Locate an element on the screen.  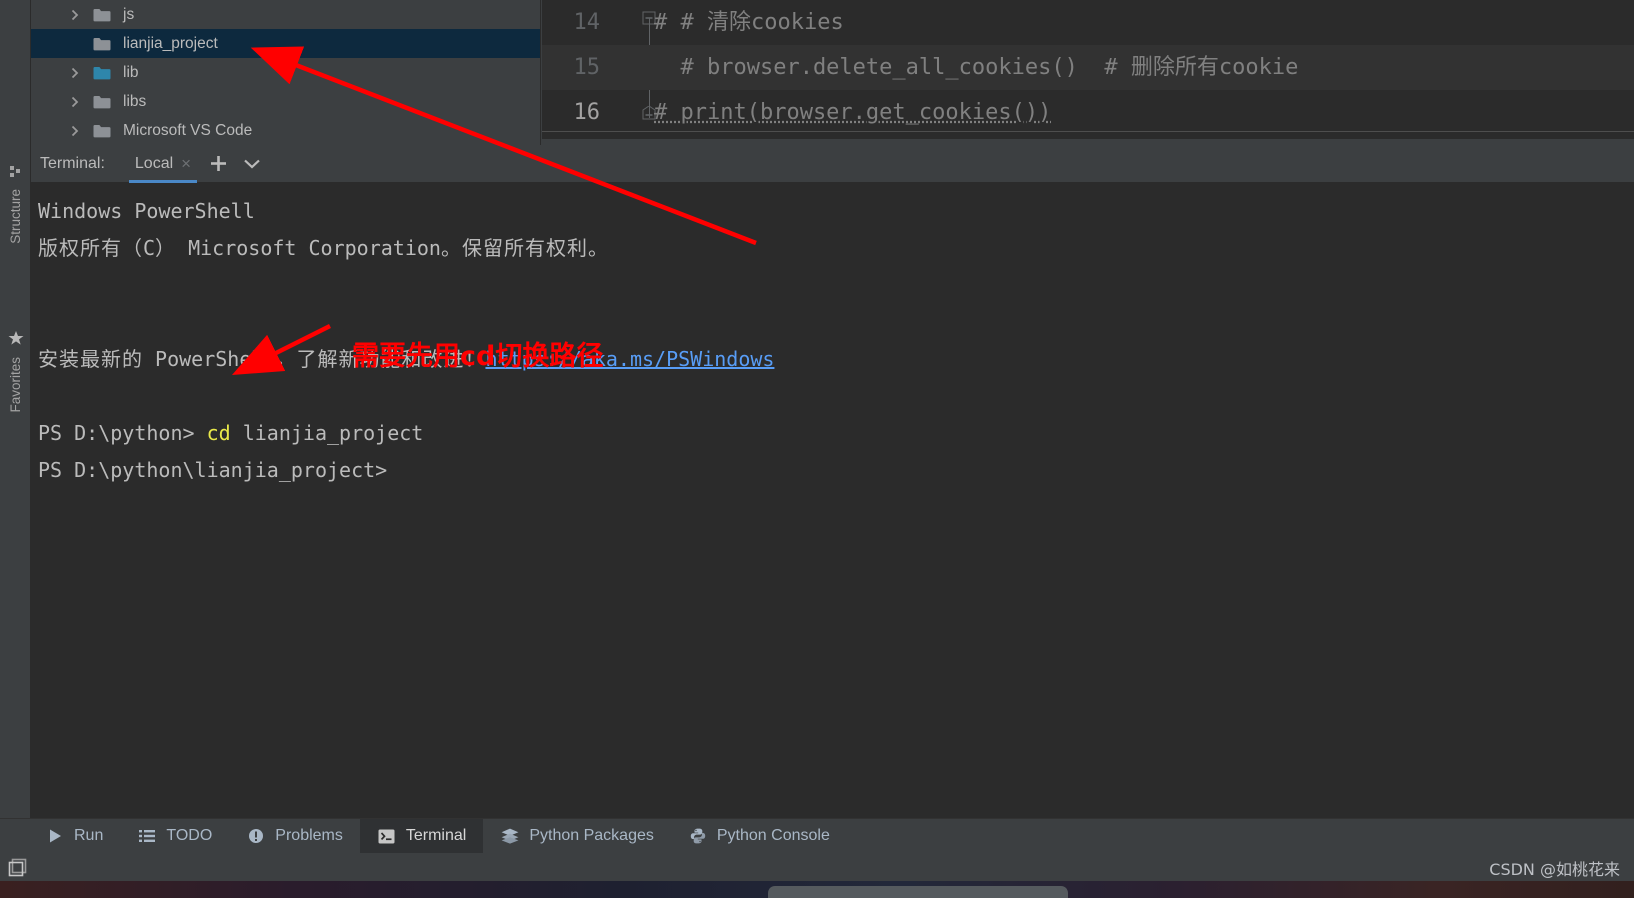
bottom-tab-label: Problems is located at coordinates (309, 835).